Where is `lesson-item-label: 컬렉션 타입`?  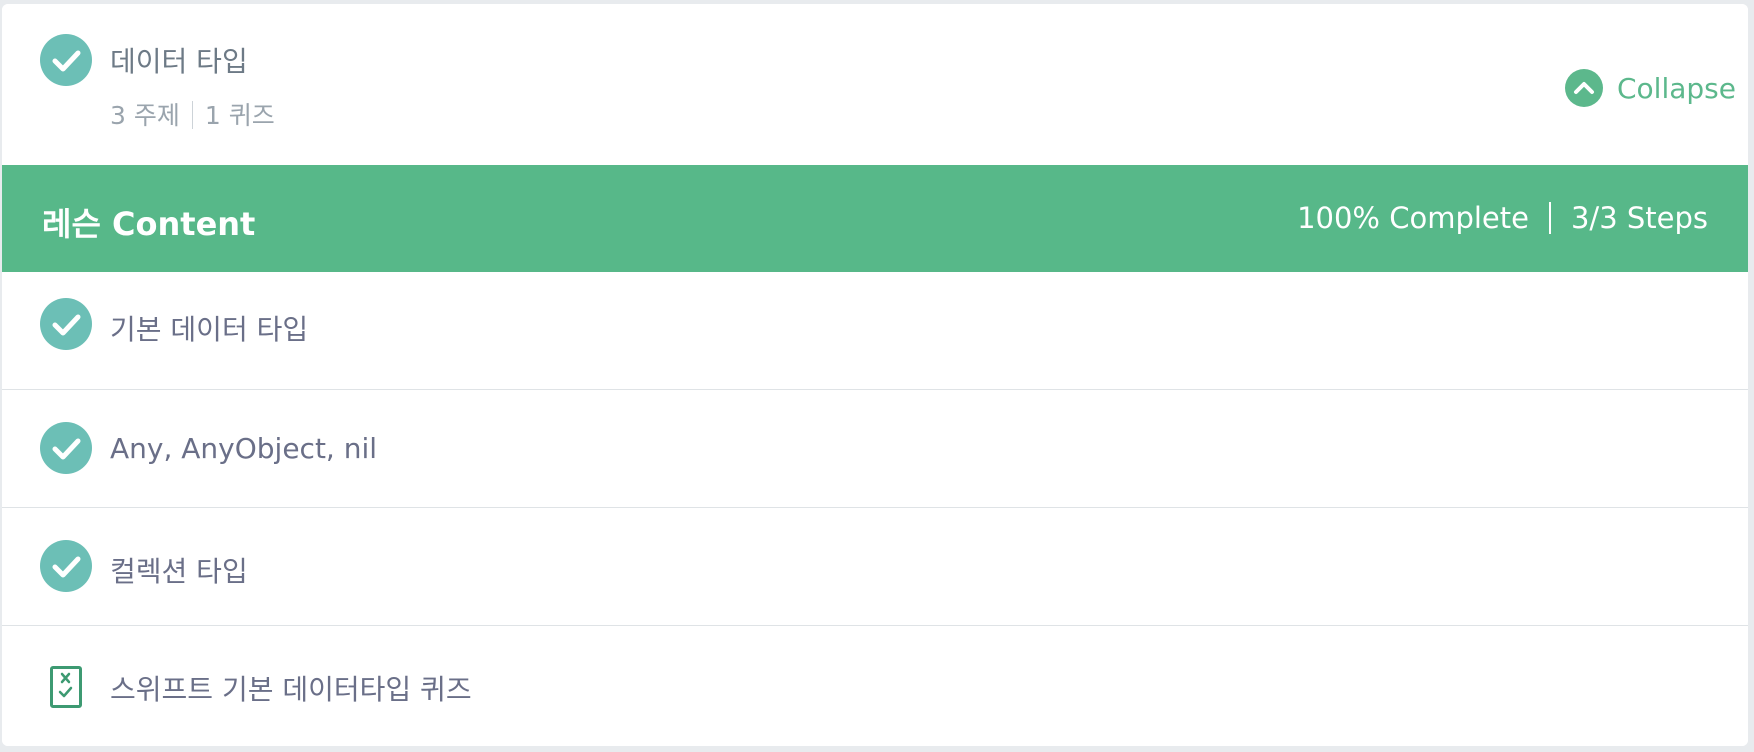
lesson-item-label: 컬렉션 타입 is located at coordinates (179, 570).